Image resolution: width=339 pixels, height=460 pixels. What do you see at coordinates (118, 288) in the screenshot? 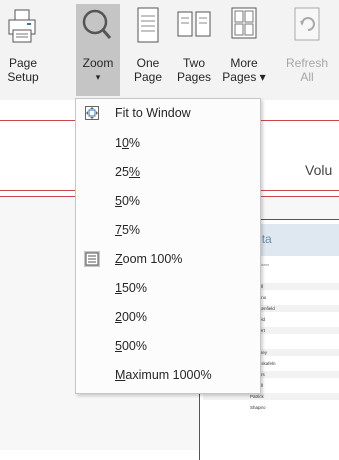
I see `zoom-menu-item-access-key: 1` at bounding box center [118, 288].